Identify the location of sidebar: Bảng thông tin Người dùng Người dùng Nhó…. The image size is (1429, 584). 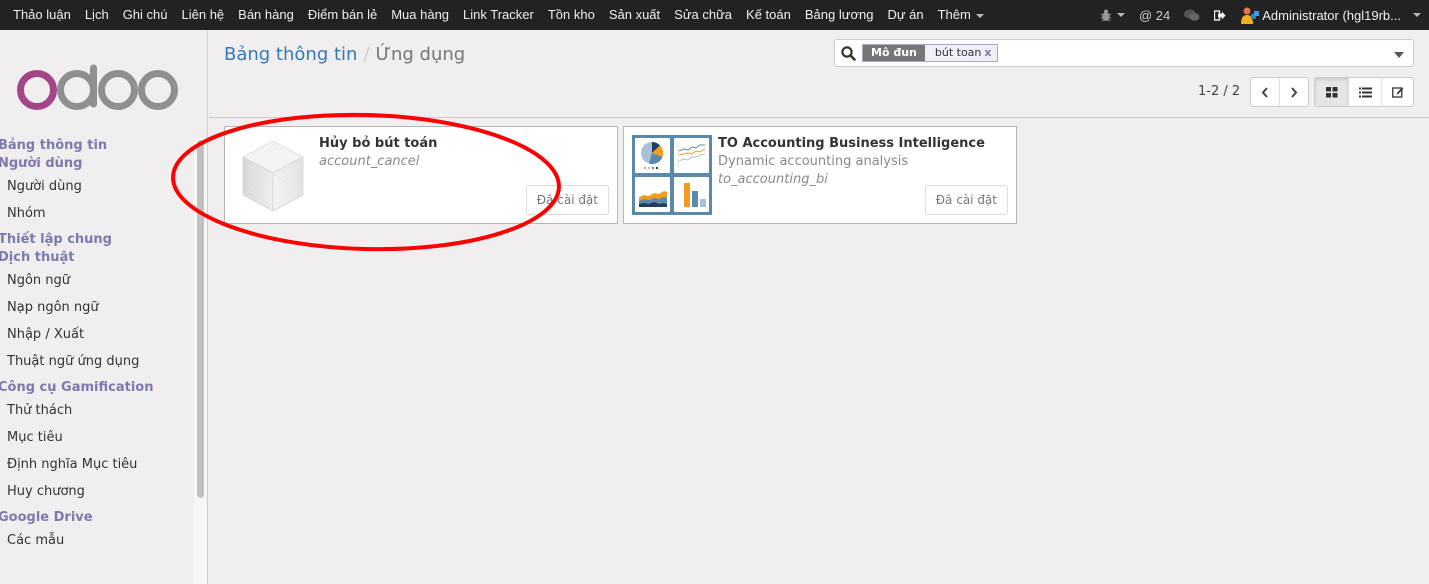
(104, 307).